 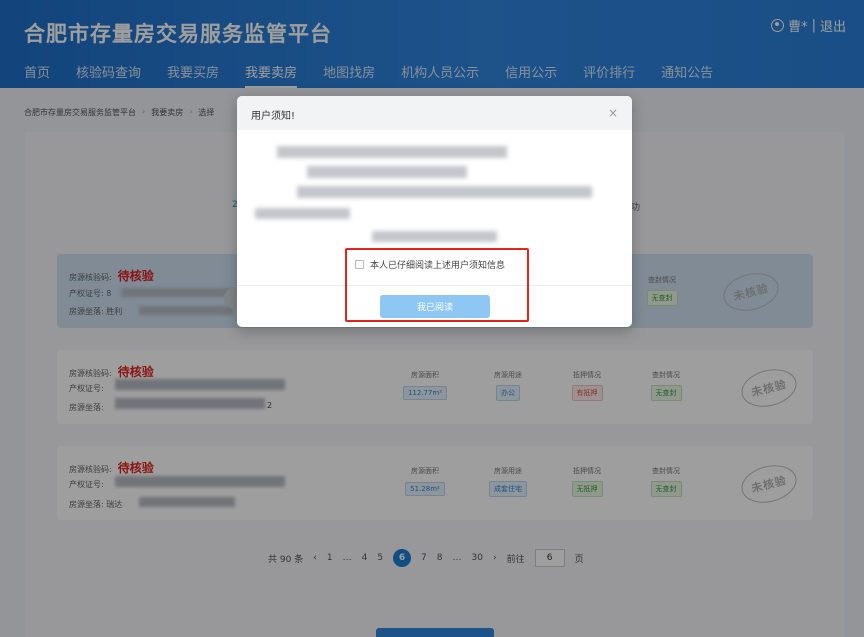 I want to click on highlight-annotation-box, so click(x=437, y=285).